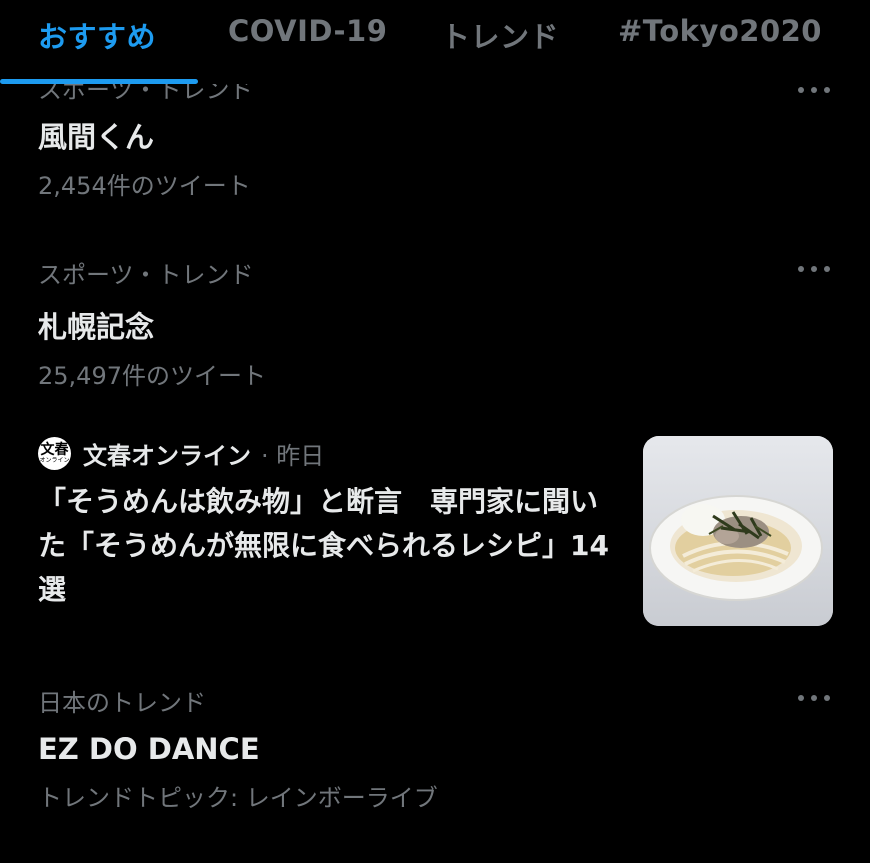 The width and height of the screenshot is (870, 863). What do you see at coordinates (146, 275) in the screenshot?
I see `trend-category: スポーツ・トレンド` at bounding box center [146, 275].